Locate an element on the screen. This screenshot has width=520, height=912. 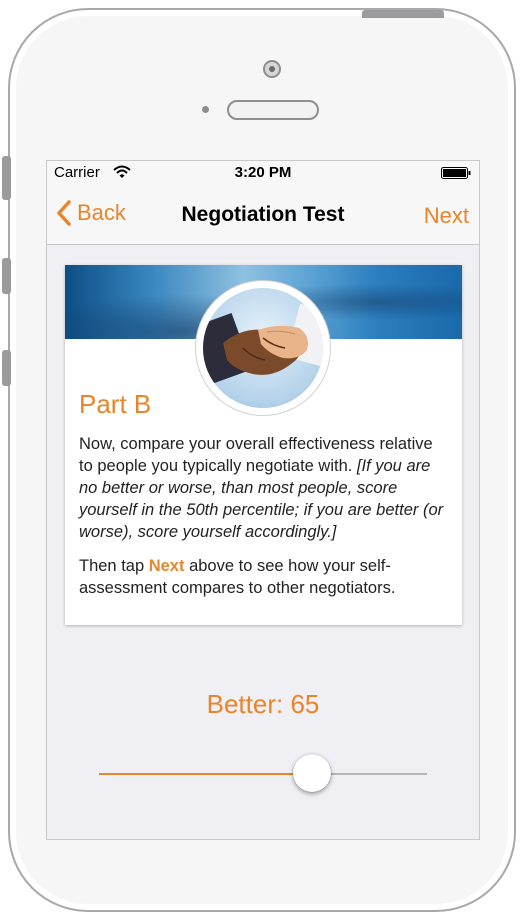
navigation-bar: Back Negotiation Test Next is located at coordinates (263, 215).